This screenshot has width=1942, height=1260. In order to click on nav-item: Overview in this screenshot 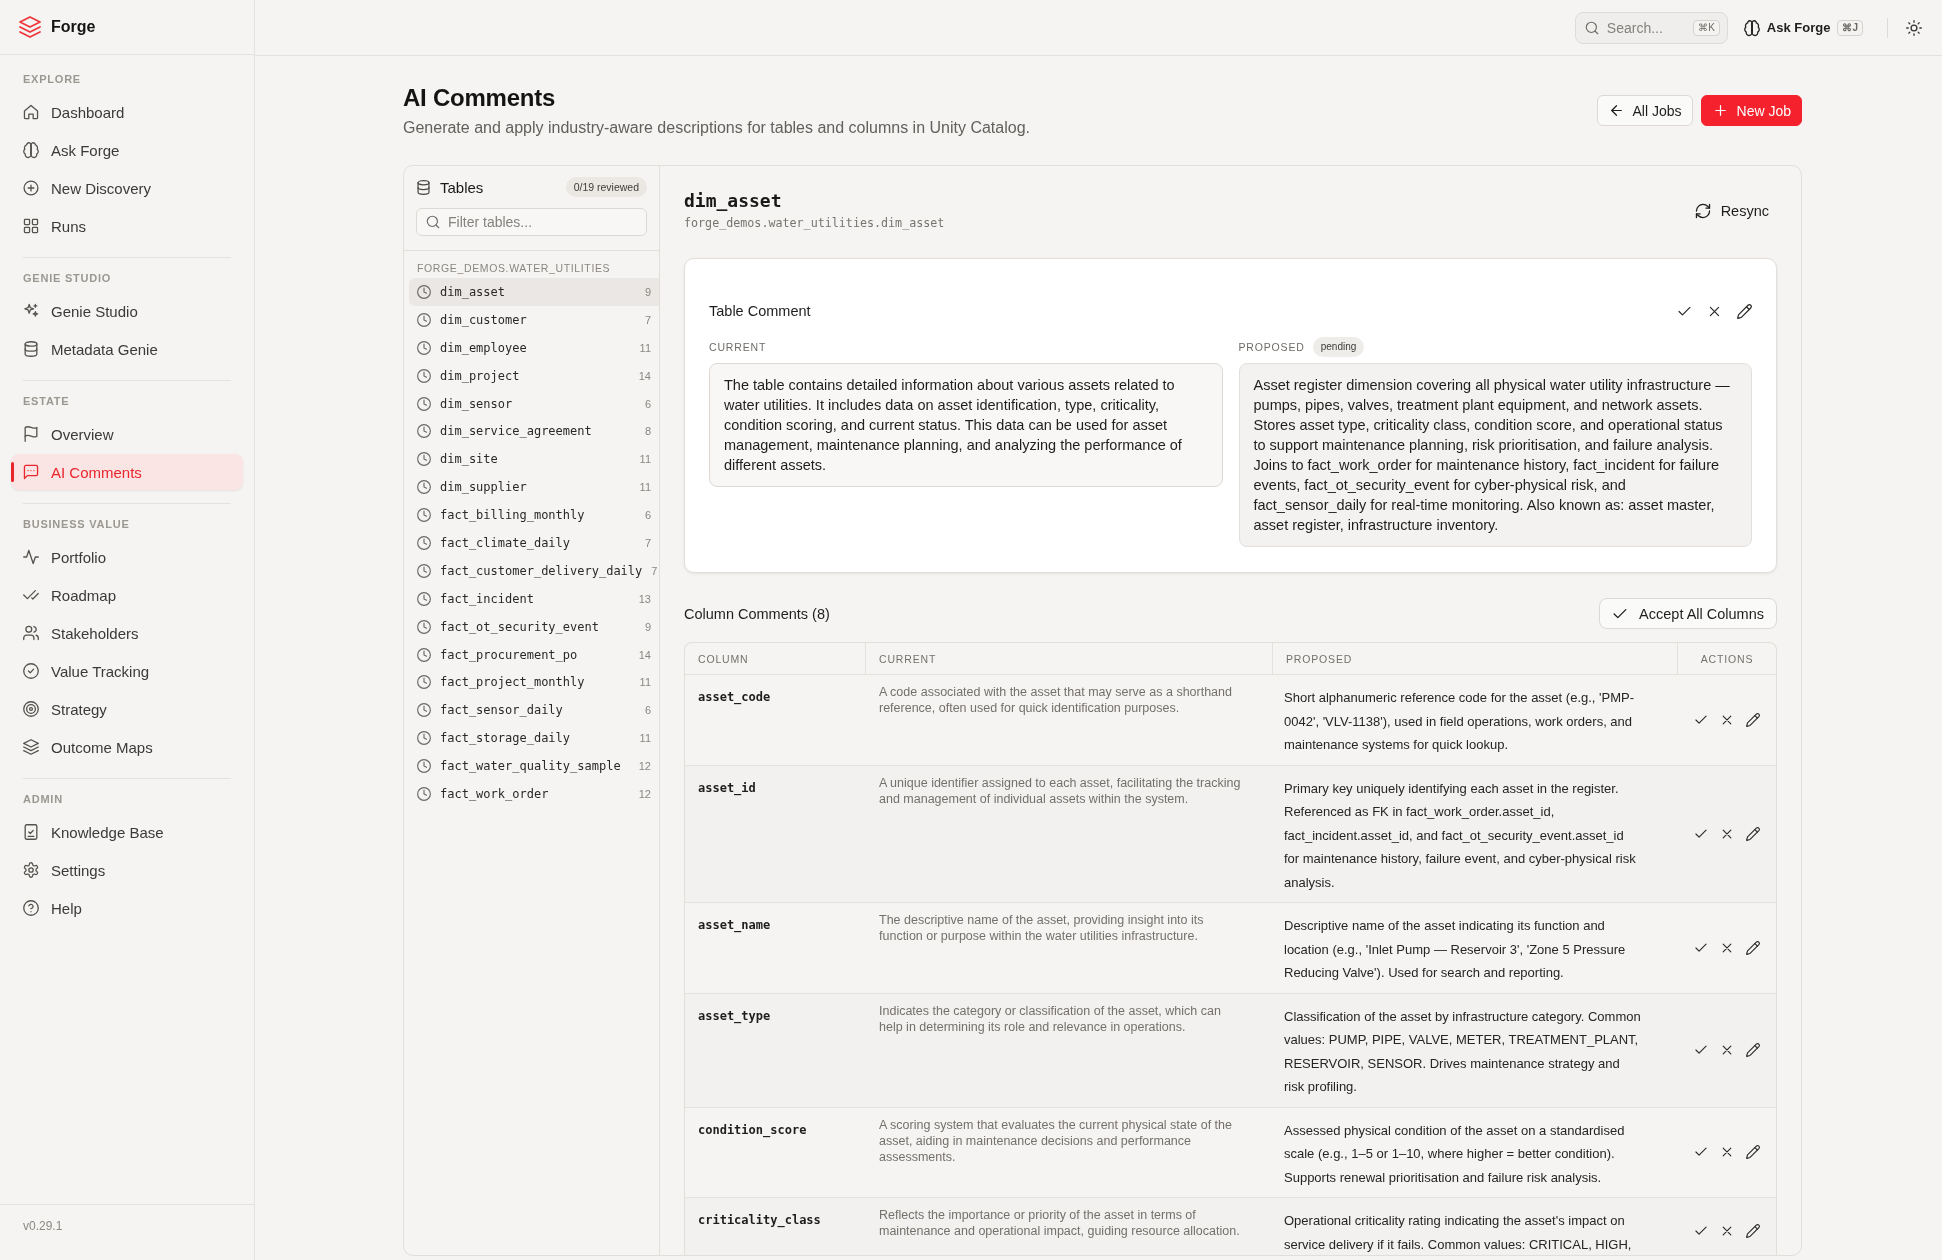, I will do `click(127, 434)`.